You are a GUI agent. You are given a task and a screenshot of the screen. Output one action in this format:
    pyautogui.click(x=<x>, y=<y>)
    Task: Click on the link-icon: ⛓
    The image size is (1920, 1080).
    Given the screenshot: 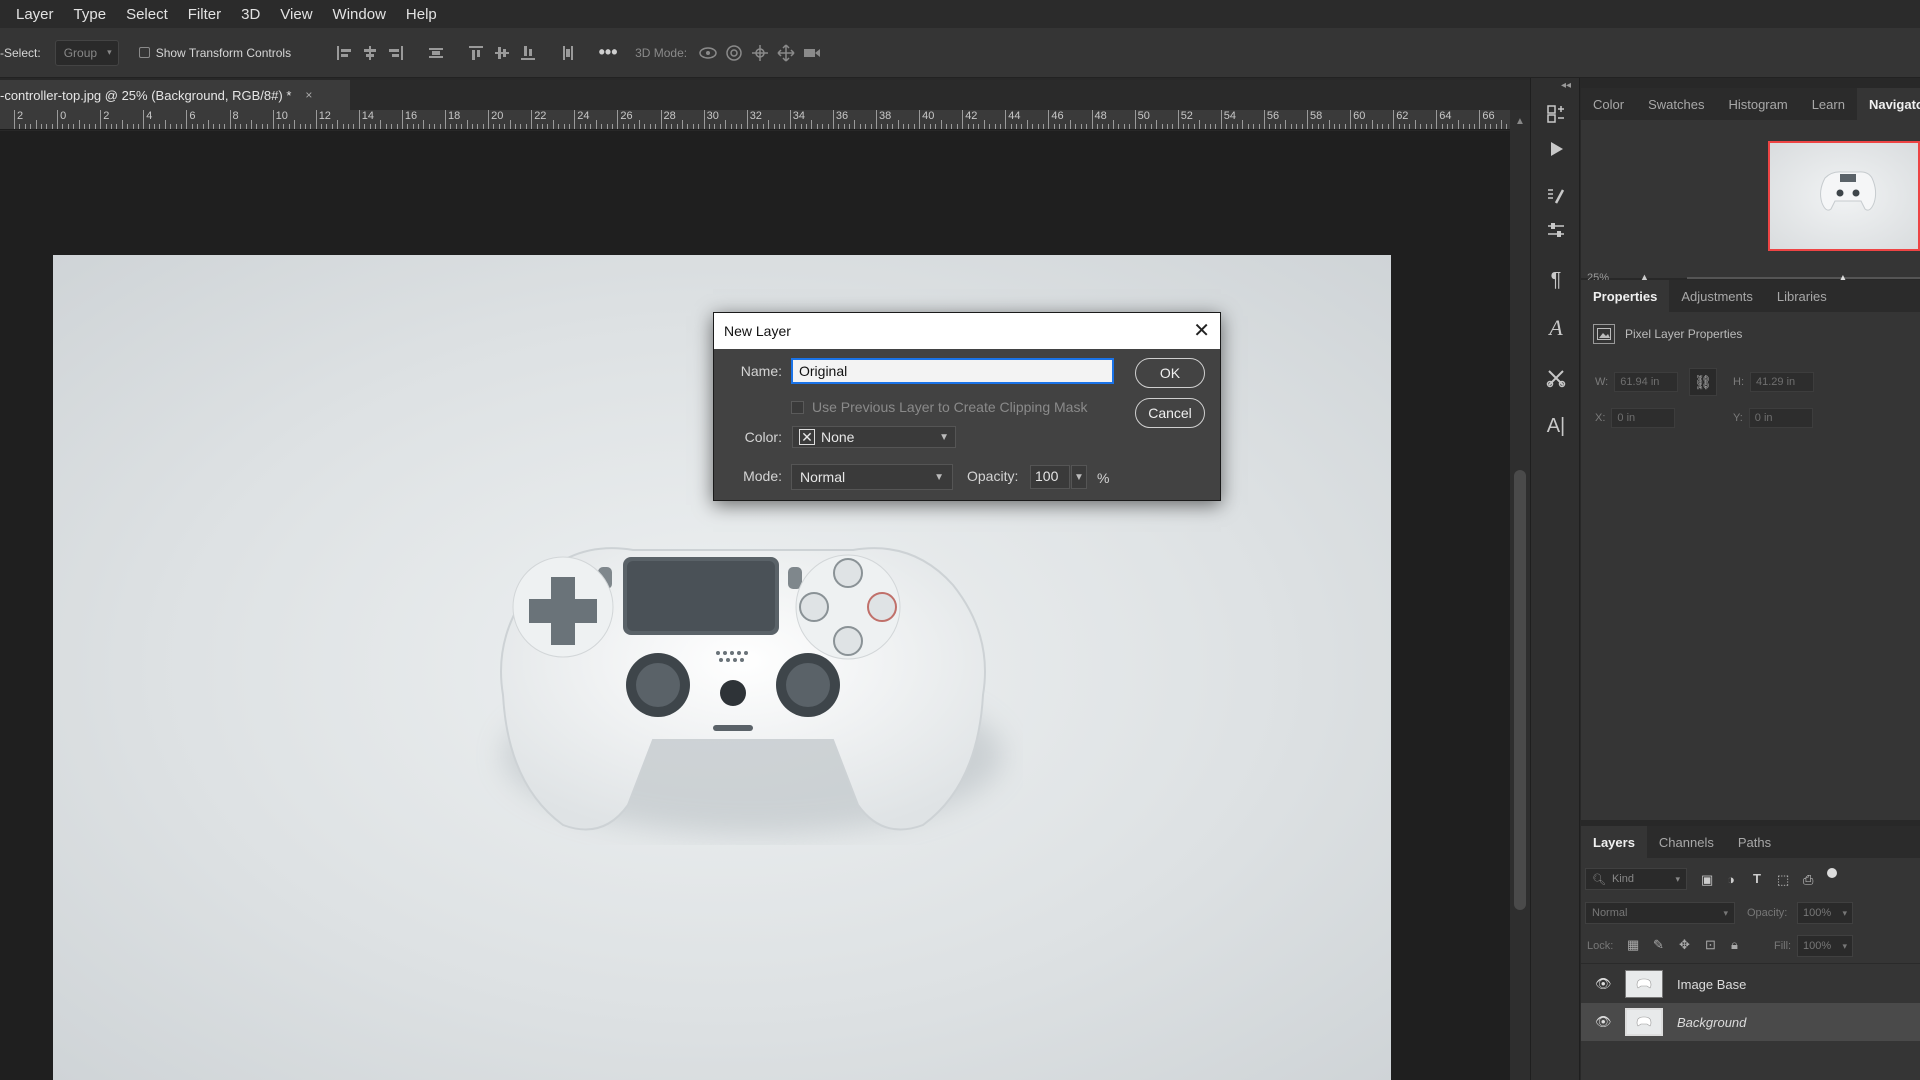 What is the action you would take?
    pyautogui.click(x=1703, y=382)
    